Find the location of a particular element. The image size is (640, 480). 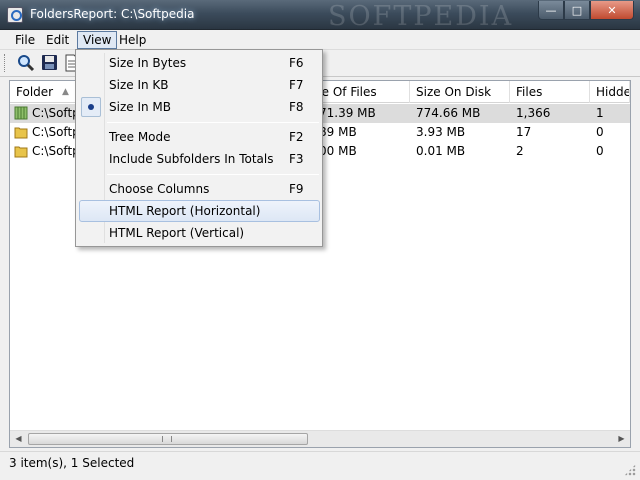

menu-item-shortcut: F8 is located at coordinates (296, 107).